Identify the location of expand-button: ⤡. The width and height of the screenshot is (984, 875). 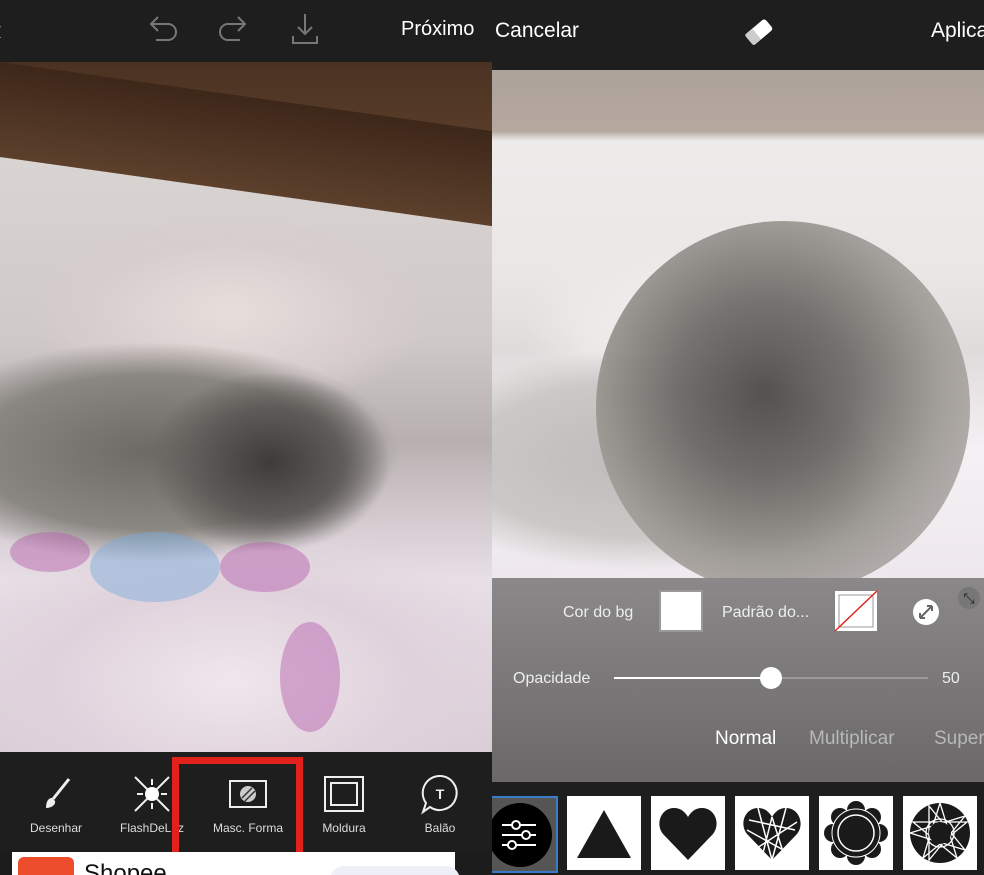
(969, 598).